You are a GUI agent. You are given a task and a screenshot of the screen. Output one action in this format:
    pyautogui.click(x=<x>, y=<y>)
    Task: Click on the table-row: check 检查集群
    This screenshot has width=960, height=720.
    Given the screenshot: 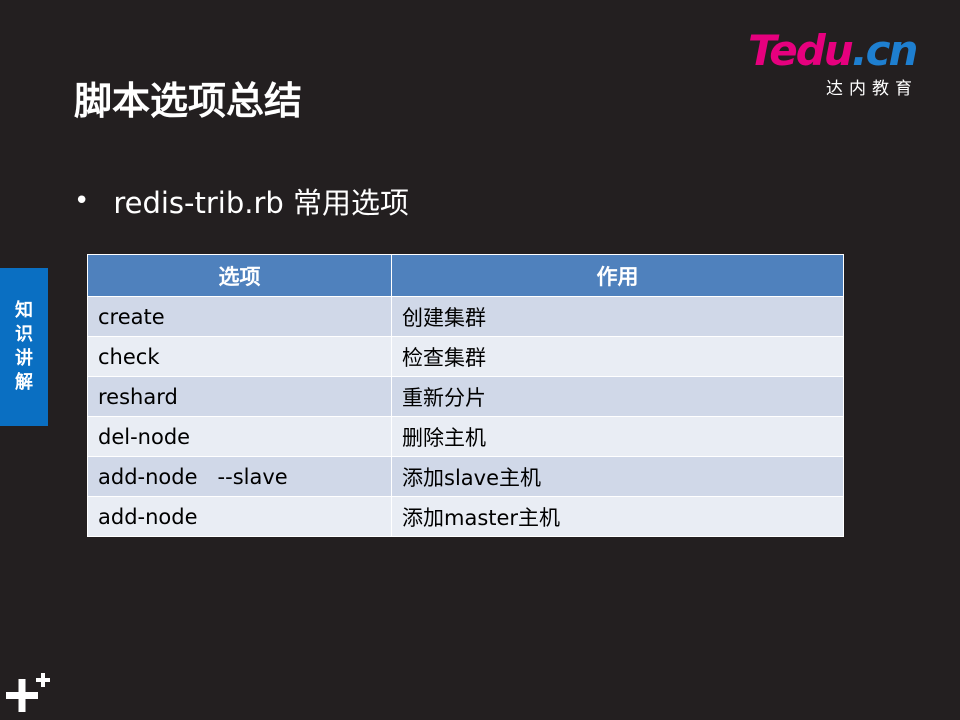 What is the action you would take?
    pyautogui.click(x=465, y=356)
    